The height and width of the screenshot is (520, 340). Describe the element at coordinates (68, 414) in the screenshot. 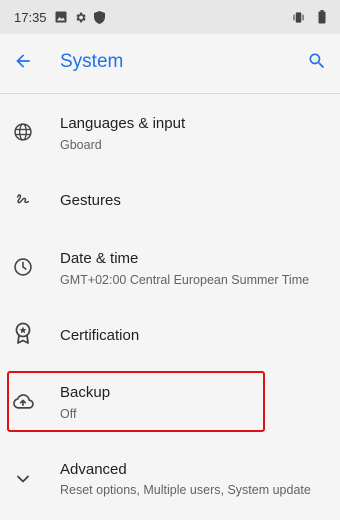

I see `item-subtitle: Off` at that location.